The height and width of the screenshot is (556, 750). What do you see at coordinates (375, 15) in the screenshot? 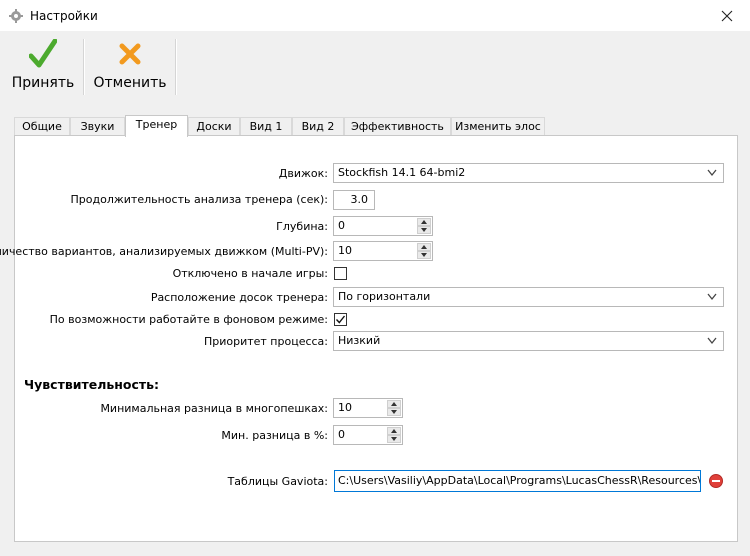
I see `title-bar: Настройки` at bounding box center [375, 15].